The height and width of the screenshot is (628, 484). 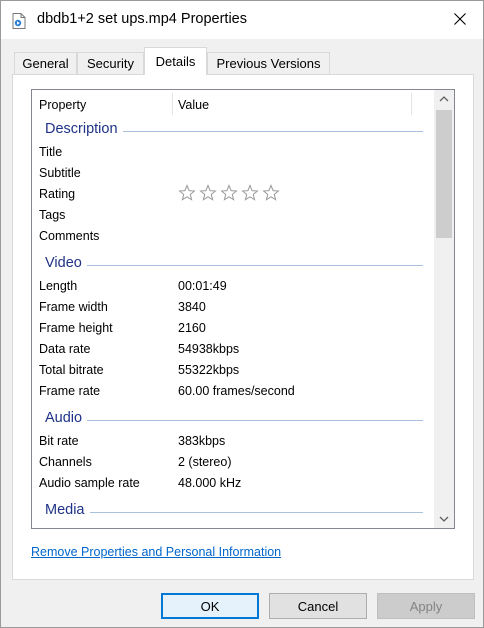 I want to click on scroll-thumb, so click(x=444, y=174).